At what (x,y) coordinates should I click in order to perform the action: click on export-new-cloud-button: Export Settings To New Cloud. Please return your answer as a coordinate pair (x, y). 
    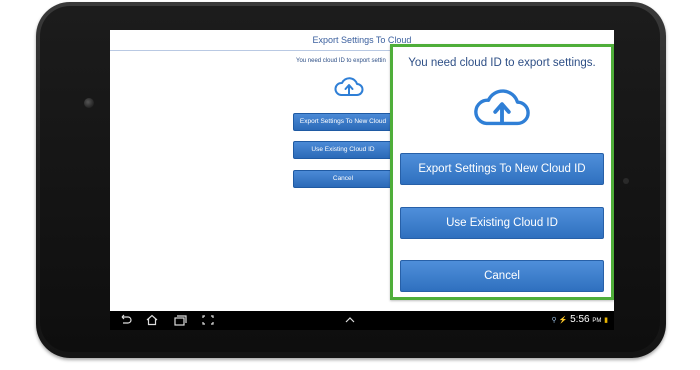
    Looking at the image, I should click on (343, 122).